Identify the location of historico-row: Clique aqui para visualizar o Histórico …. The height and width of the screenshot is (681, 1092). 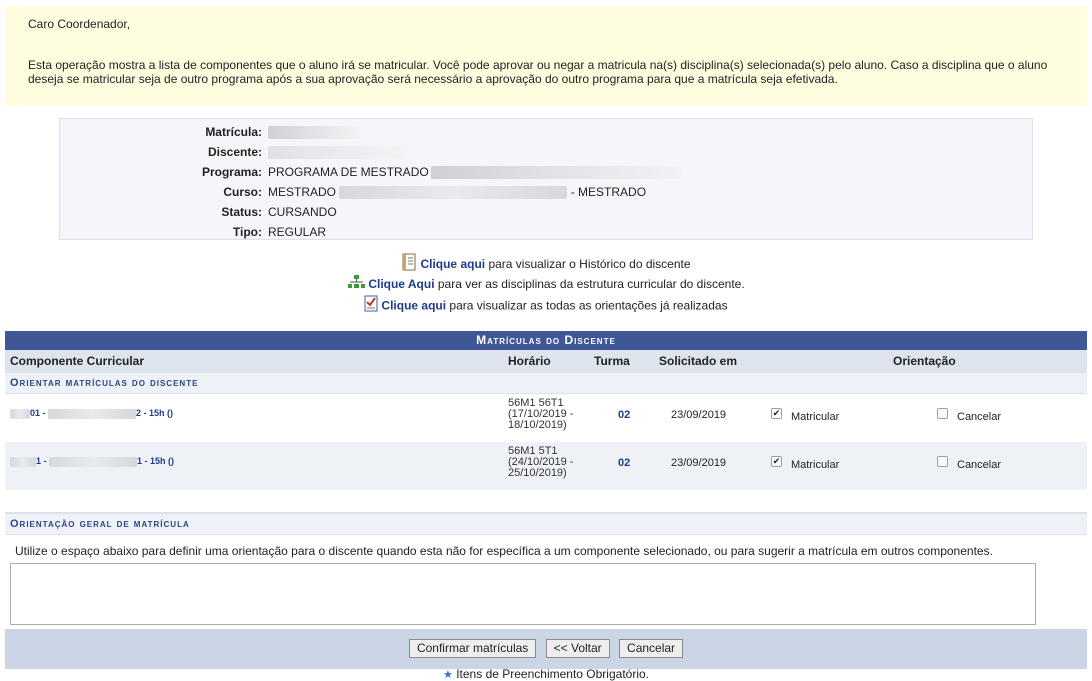
(546, 263).